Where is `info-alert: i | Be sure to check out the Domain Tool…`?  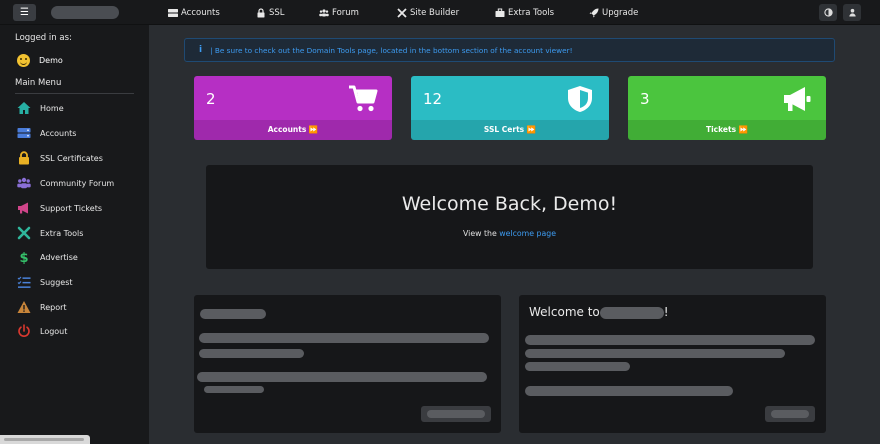 info-alert: i | Be sure to check out the Domain Tool… is located at coordinates (509, 50).